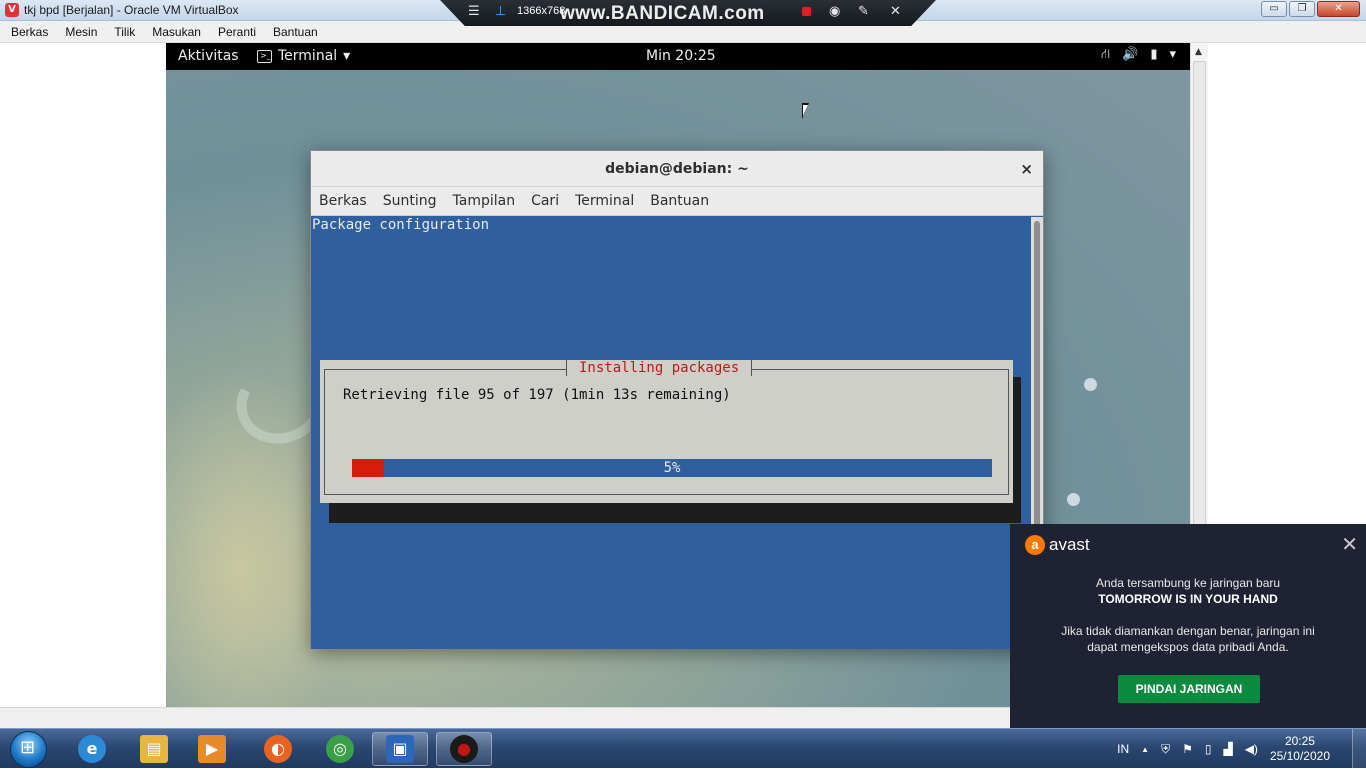 Image resolution: width=1366 pixels, height=769 pixels. What do you see at coordinates (1188, 647) in the screenshot?
I see `avast-warning-line2: dapat mengekspos data pribadi Anda.` at bounding box center [1188, 647].